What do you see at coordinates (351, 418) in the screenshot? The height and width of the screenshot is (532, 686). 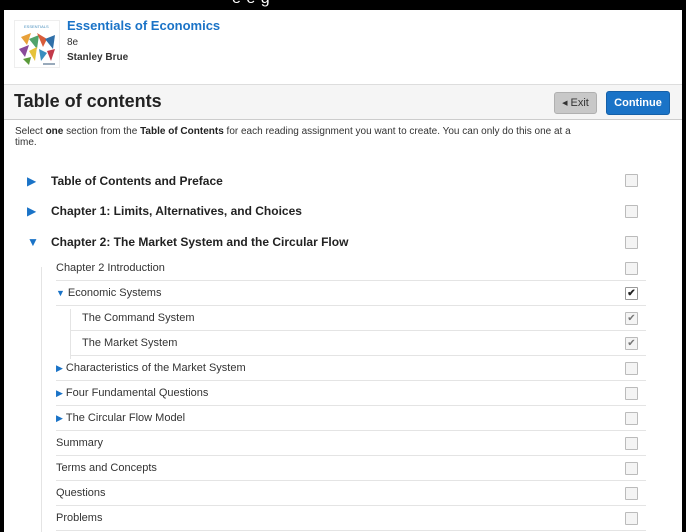 I see `toc-section-row: ▶ The Circular Flow Model` at bounding box center [351, 418].